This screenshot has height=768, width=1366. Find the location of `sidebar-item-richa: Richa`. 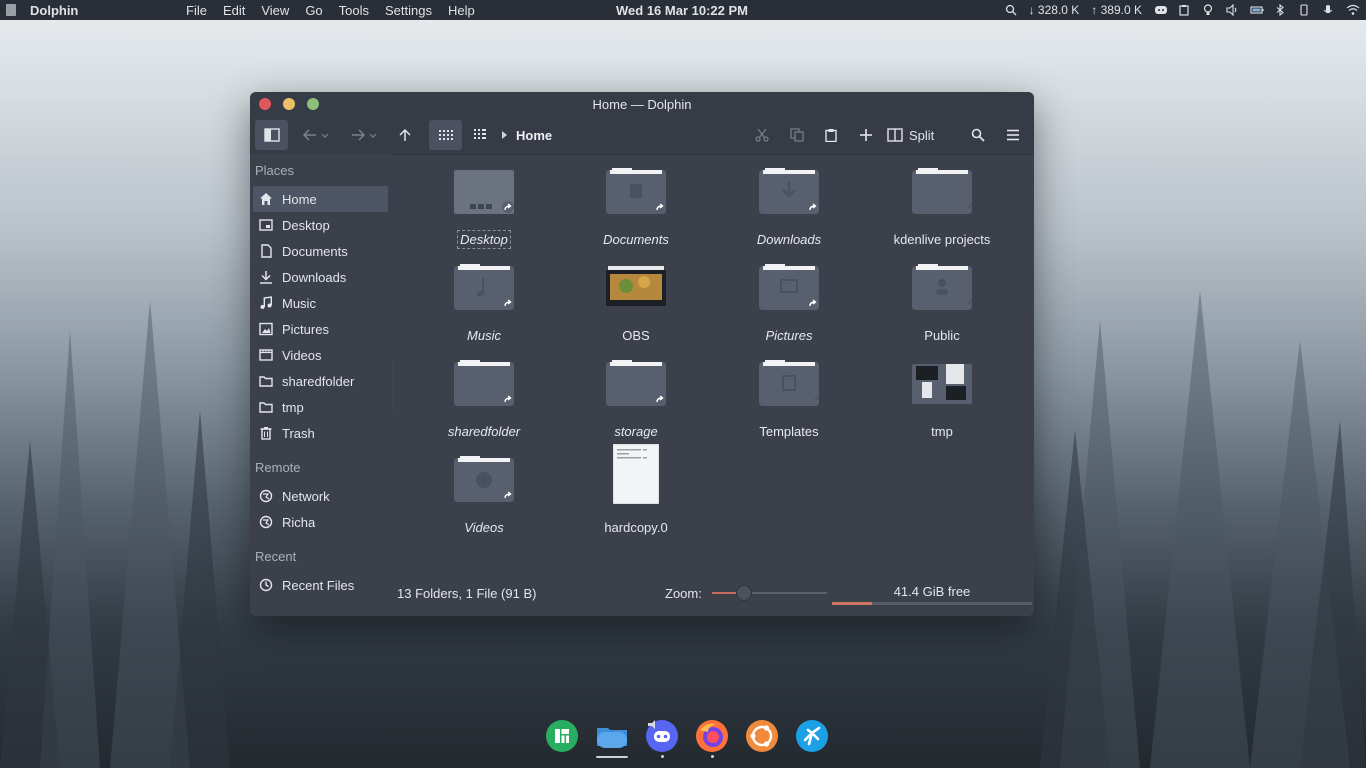

sidebar-item-richa: Richa is located at coordinates (320, 522).